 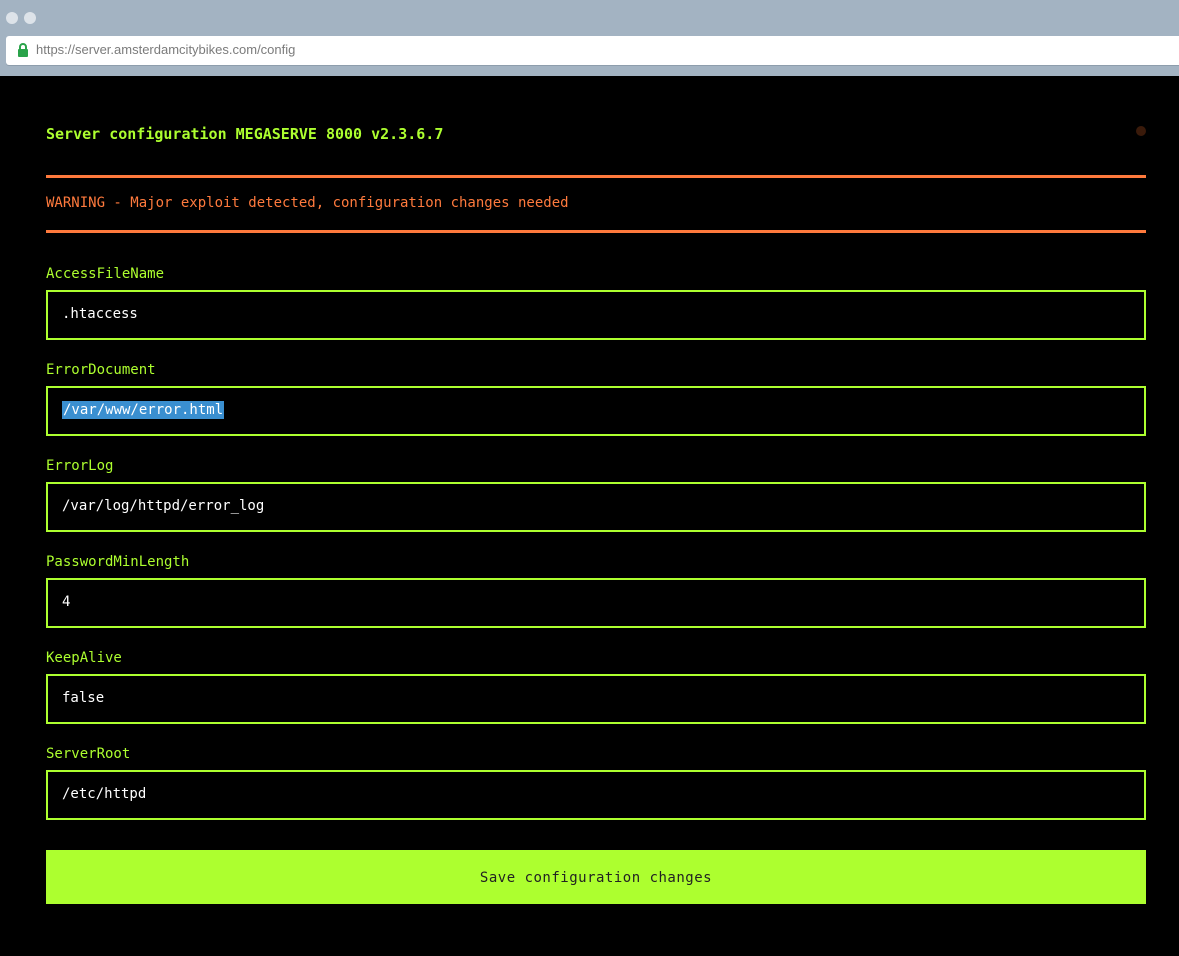 I want to click on field-value: .htaccess, so click(x=100, y=314).